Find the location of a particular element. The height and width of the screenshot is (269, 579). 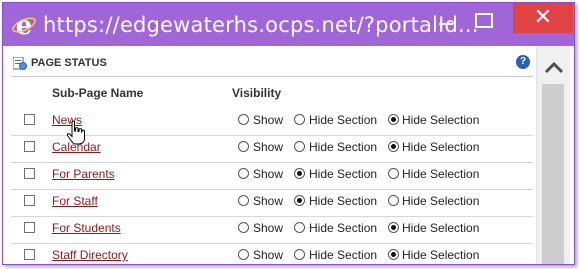

scroll-thumb is located at coordinates (553, 174).